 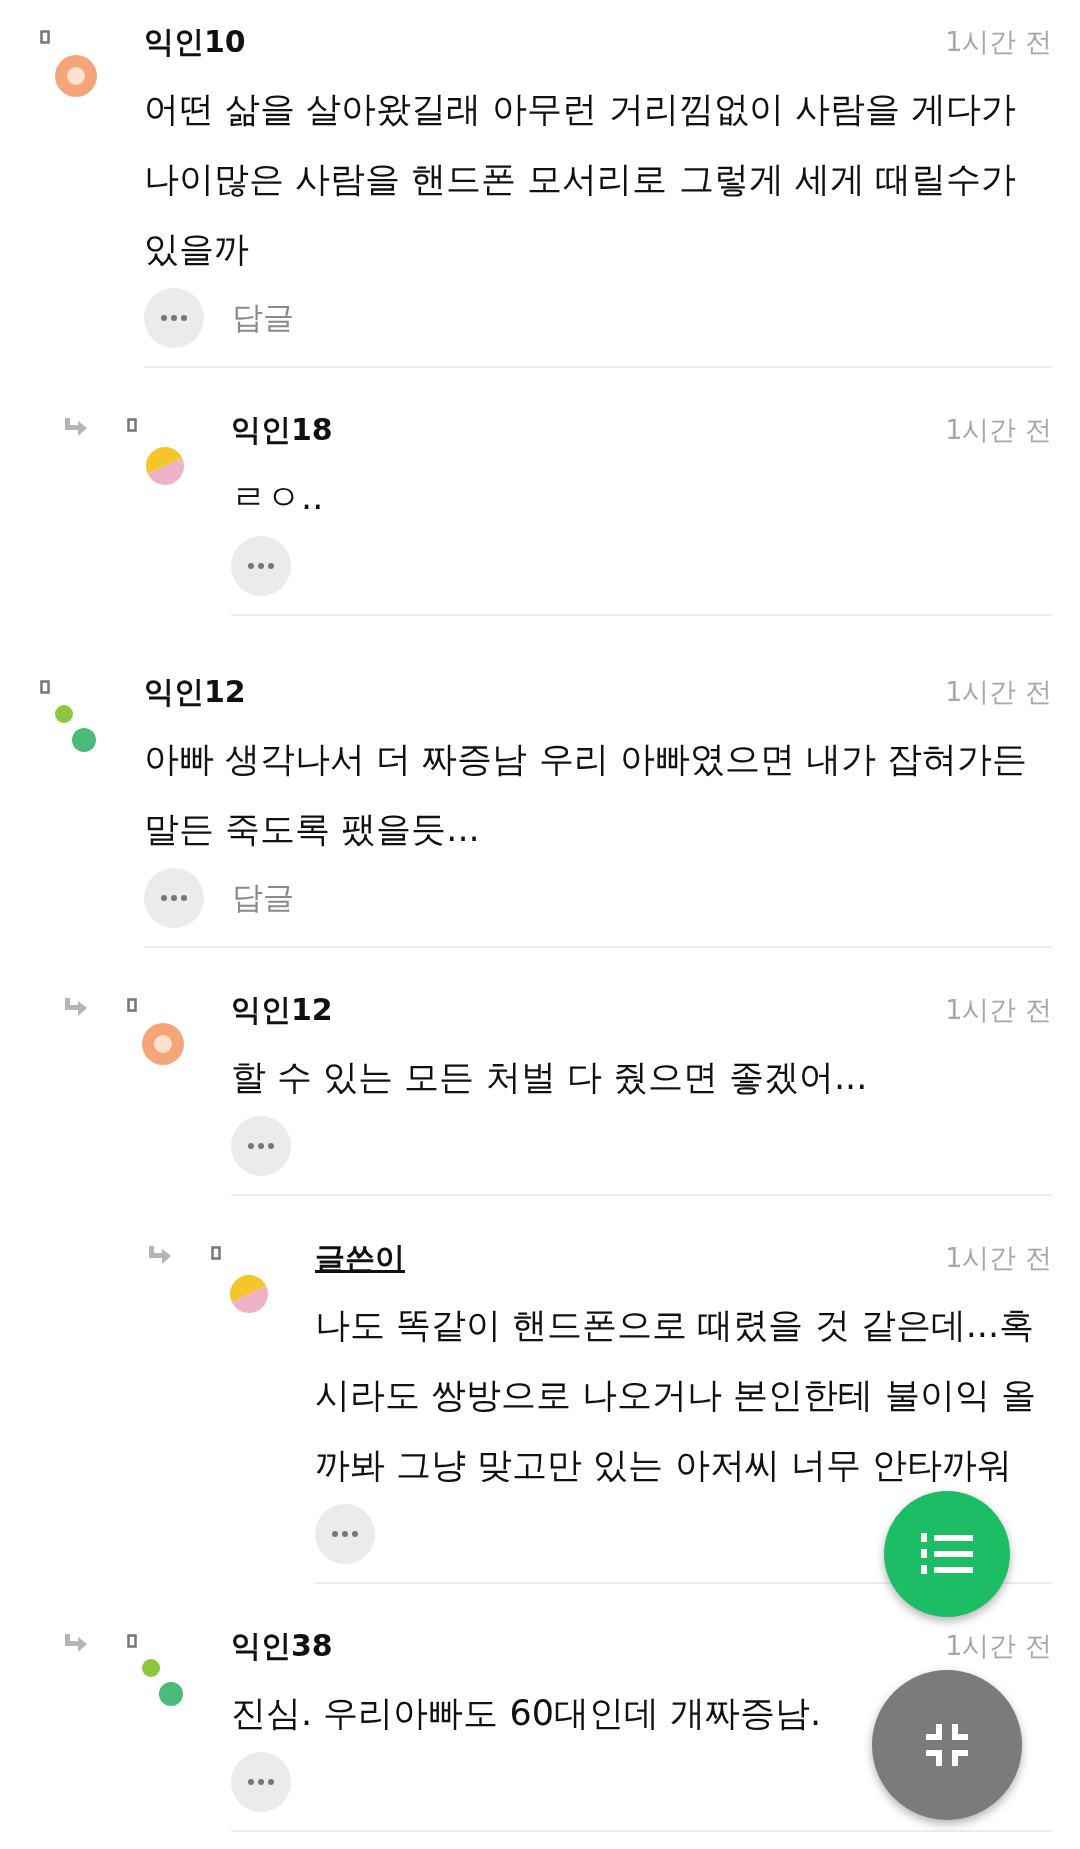 What do you see at coordinates (526, 1713) in the screenshot?
I see `comment-text: 진심. 우리아빠도 60대인데 개짜증남.` at bounding box center [526, 1713].